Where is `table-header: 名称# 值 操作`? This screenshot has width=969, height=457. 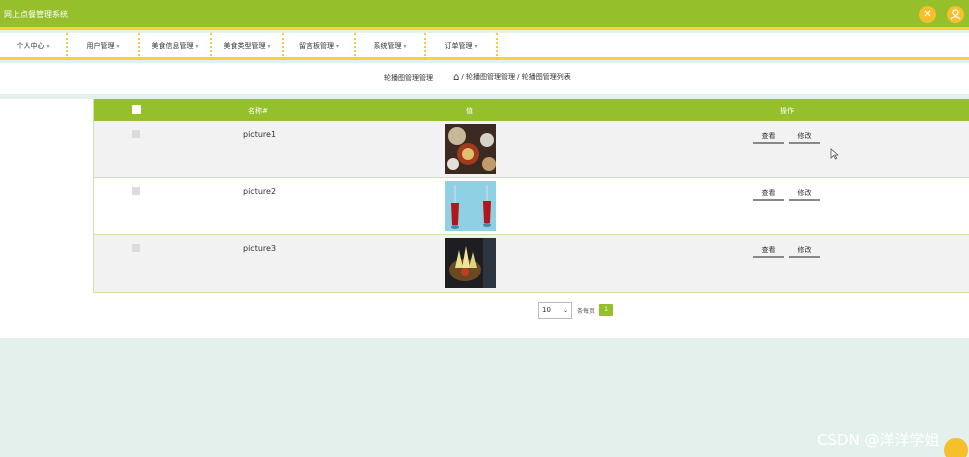 table-header: 名称# 值 操作 is located at coordinates (531, 110).